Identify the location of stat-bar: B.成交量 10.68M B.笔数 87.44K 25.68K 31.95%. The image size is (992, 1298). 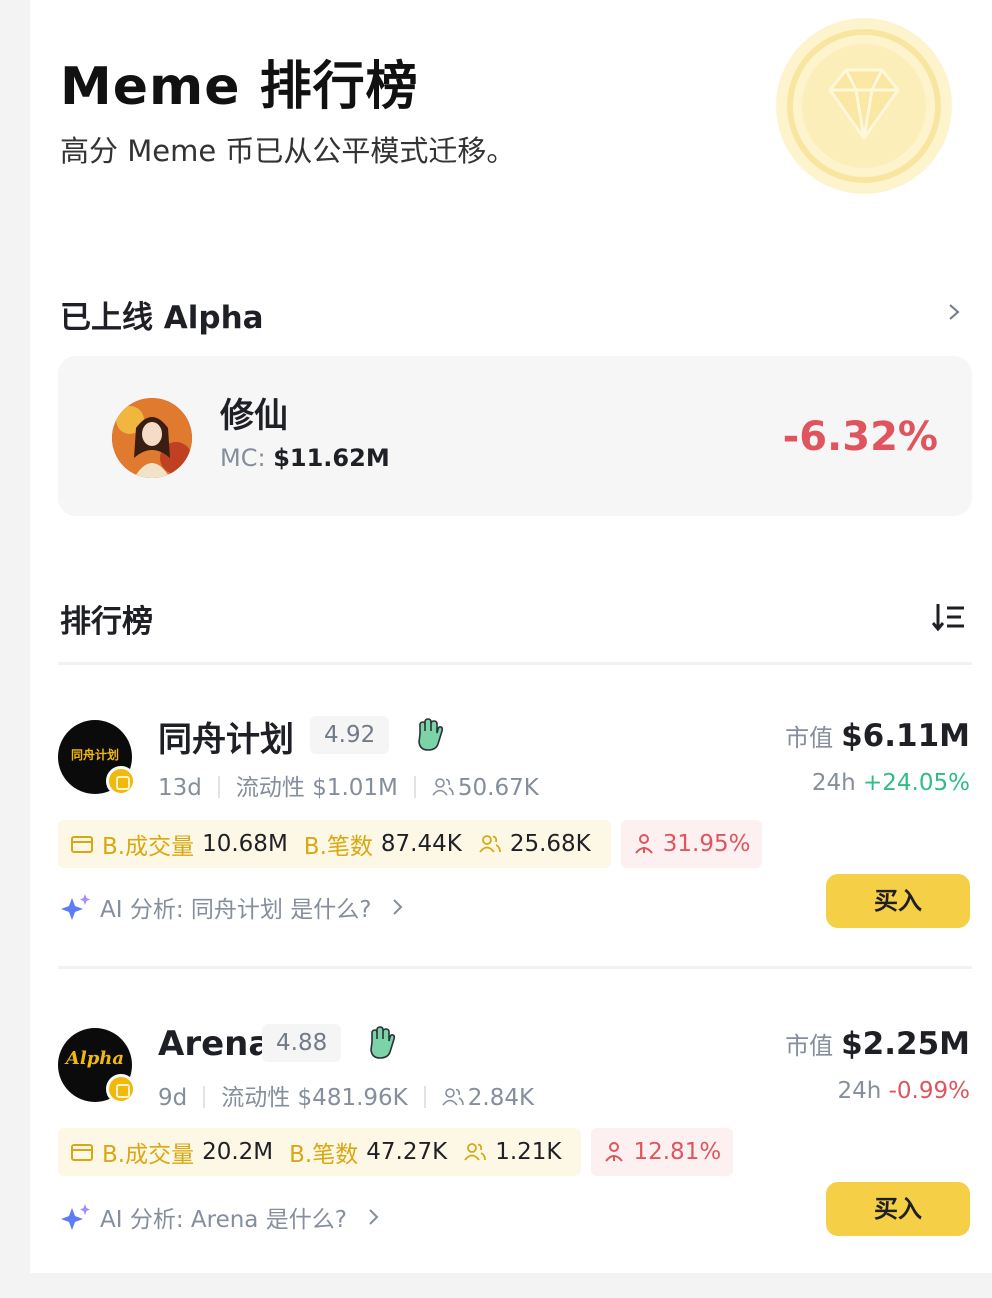
(410, 844).